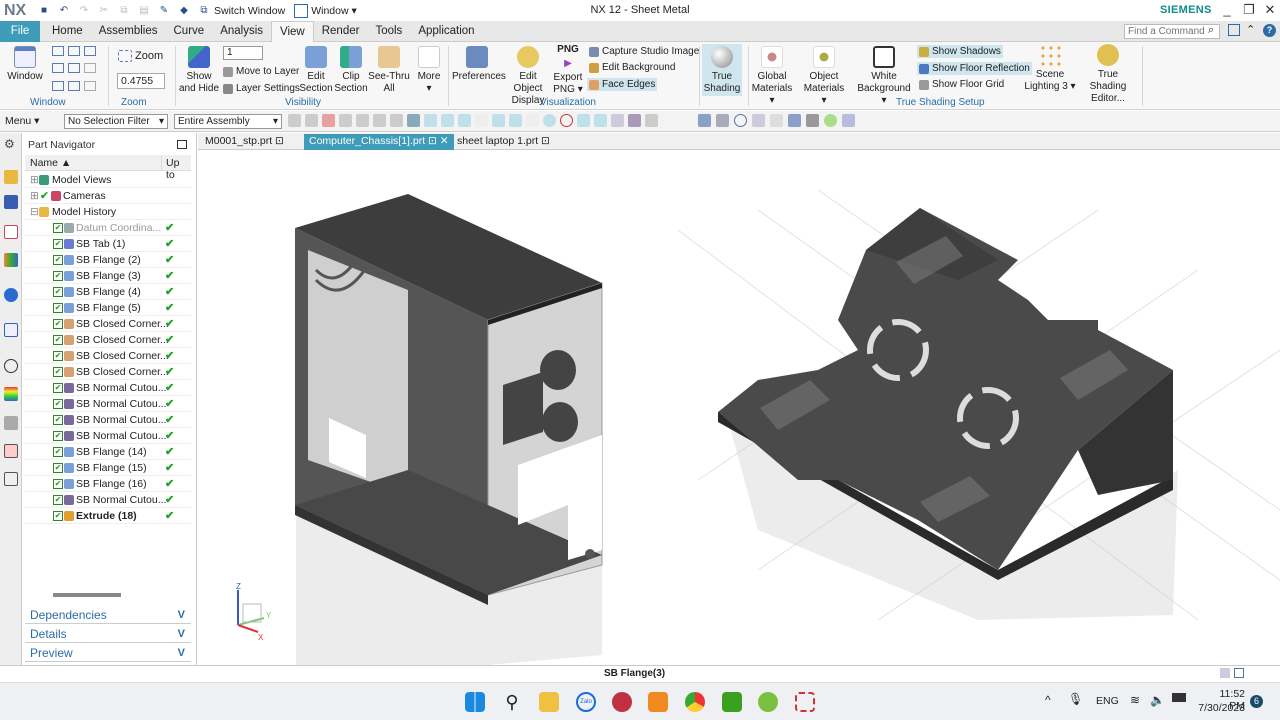 The height and width of the screenshot is (720, 1280). Describe the element at coordinates (20, 31) in the screenshot. I see `tab-file: File` at that location.